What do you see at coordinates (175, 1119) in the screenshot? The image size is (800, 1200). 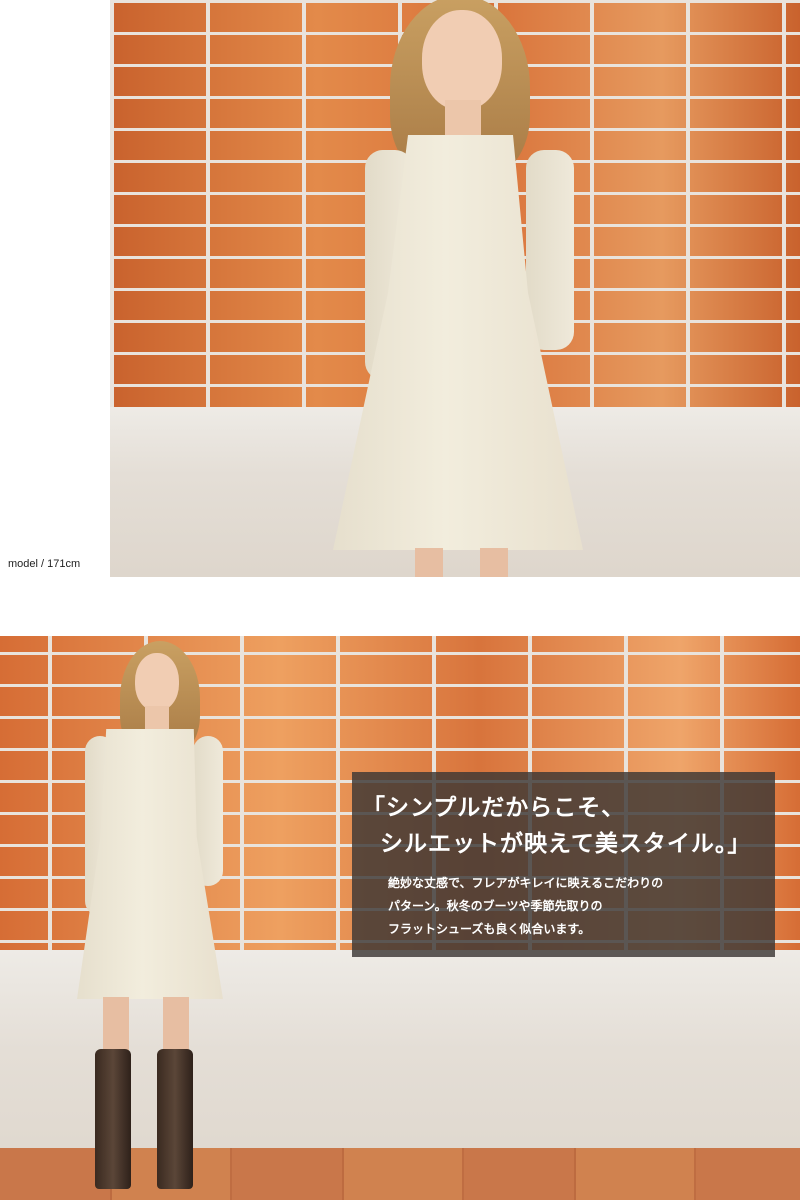 I see `model-boot-right` at bounding box center [175, 1119].